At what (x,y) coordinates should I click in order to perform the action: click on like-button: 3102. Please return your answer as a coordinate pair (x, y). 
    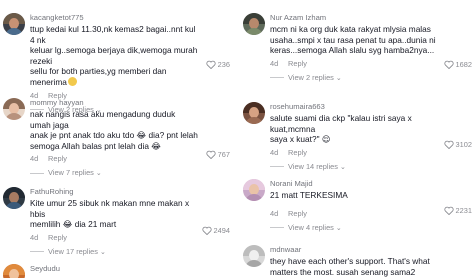
    Looking at the image, I should click on (457, 144).